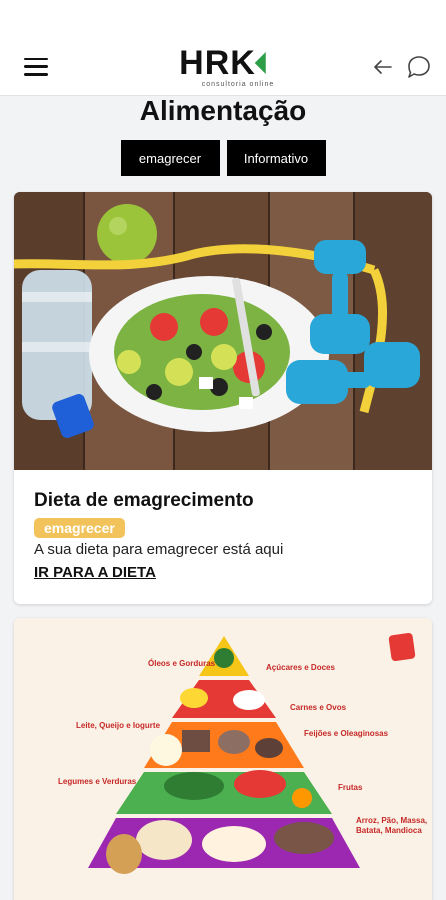  I want to click on pyramid-label-leite: Leite, Queijo e Iogurte, so click(118, 725).